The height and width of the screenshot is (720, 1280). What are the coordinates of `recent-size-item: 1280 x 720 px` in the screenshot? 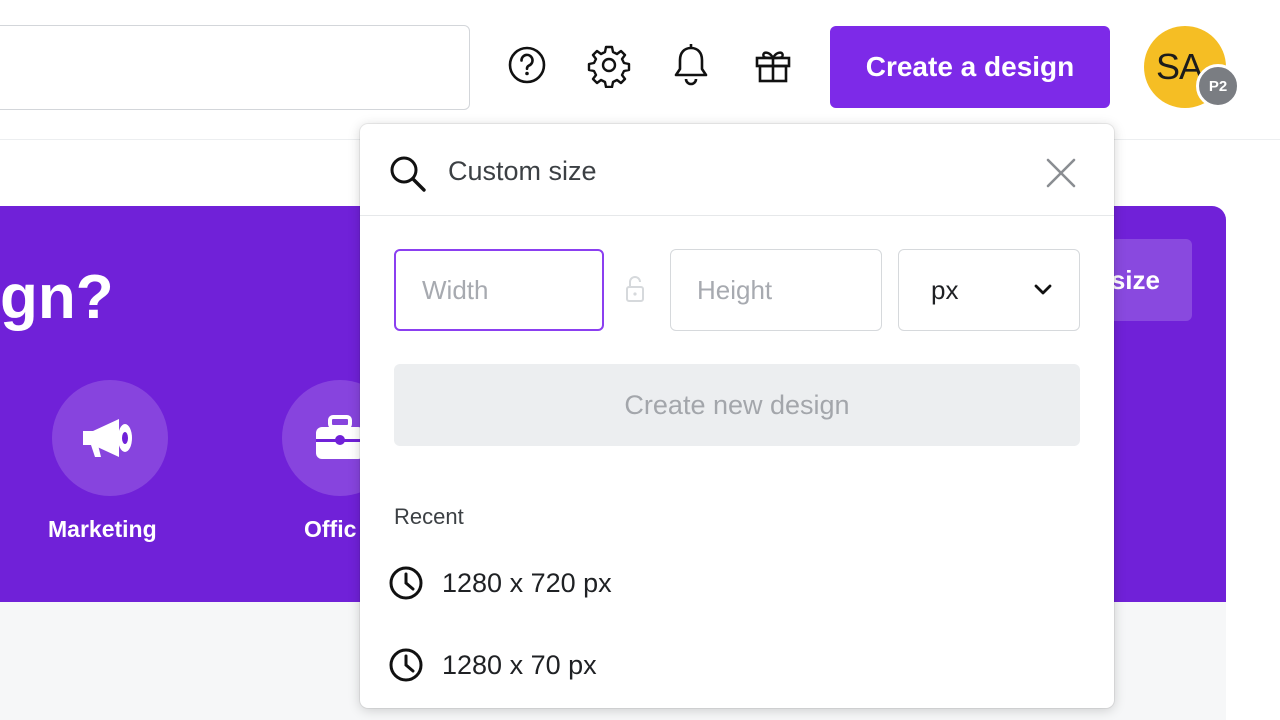 It's located at (733, 583).